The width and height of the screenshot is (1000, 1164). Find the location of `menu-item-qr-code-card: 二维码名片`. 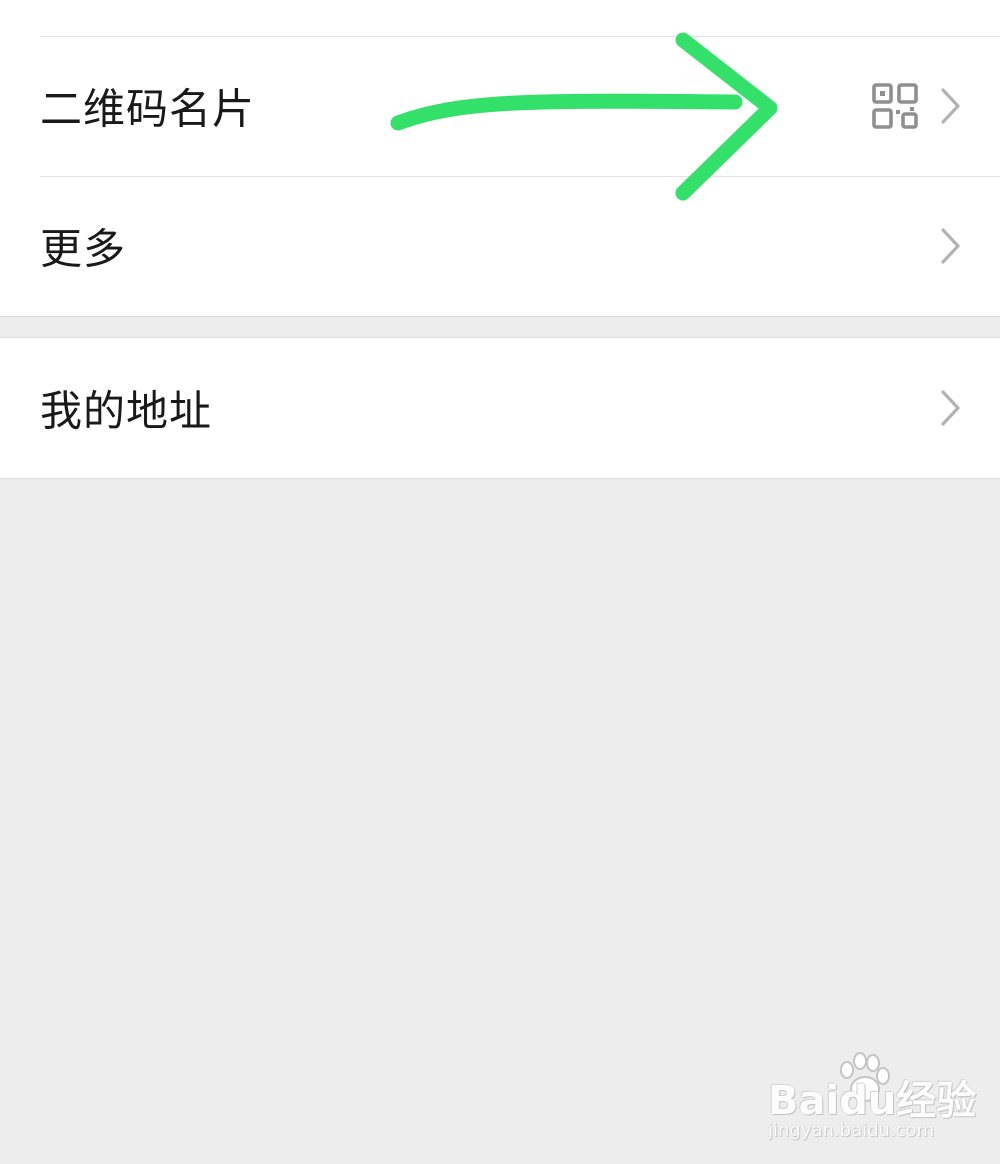

menu-item-qr-code-card: 二维码名片 is located at coordinates (500, 106).